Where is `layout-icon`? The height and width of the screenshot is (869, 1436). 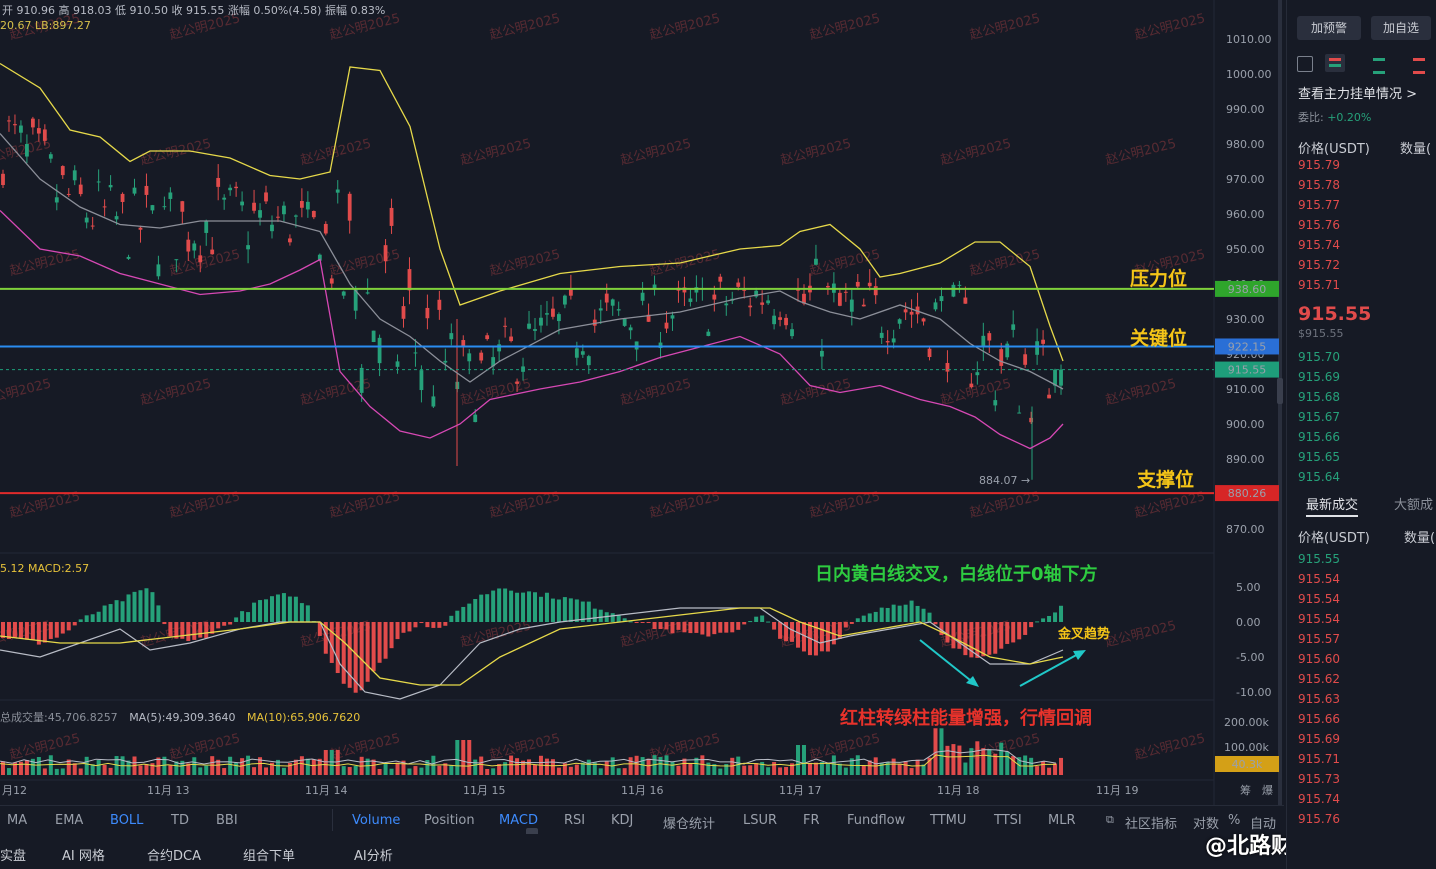
layout-icon is located at coordinates (1305, 64).